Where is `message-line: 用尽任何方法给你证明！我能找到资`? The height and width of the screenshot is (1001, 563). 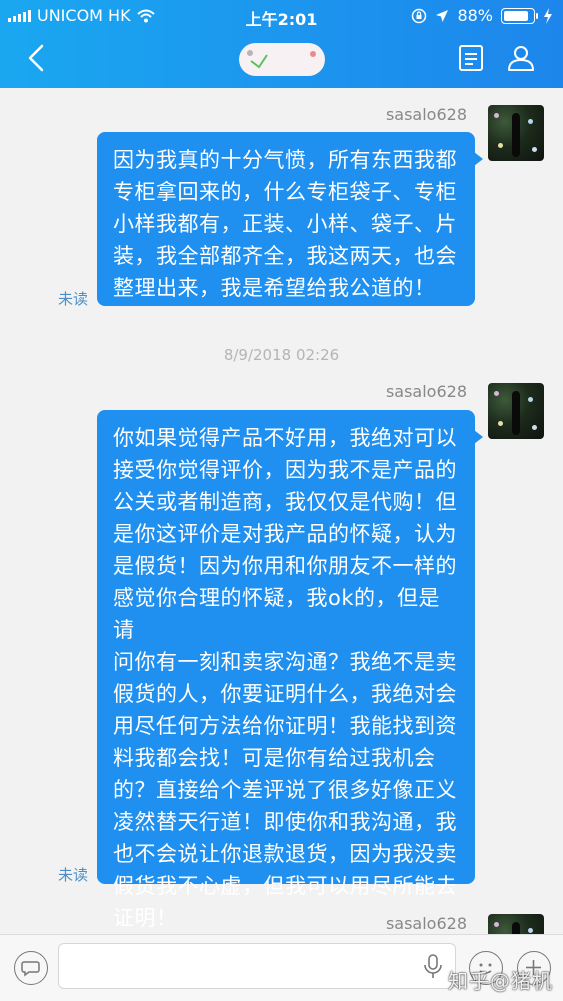
message-line: 用尽任何方法给你证明！我能找到资 is located at coordinates (285, 726).